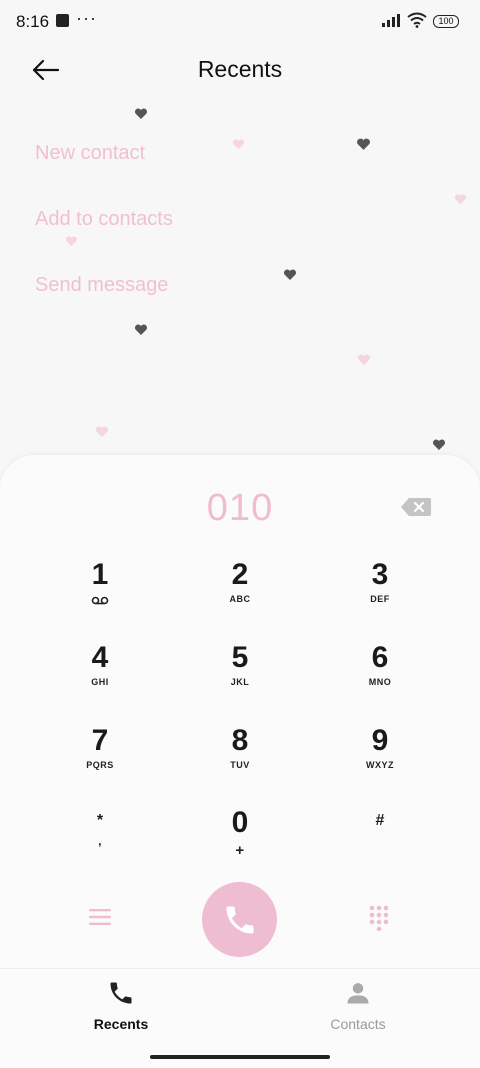 This screenshot has width=480, height=1068. I want to click on dial-key-5: 5 JKL, so click(240, 676).